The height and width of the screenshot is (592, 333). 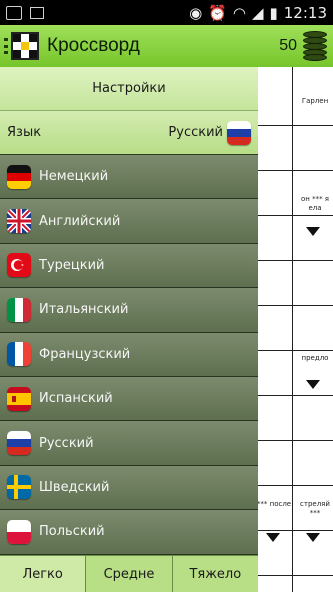 I want to click on grid-clue: Гарлен, so click(x=314, y=101).